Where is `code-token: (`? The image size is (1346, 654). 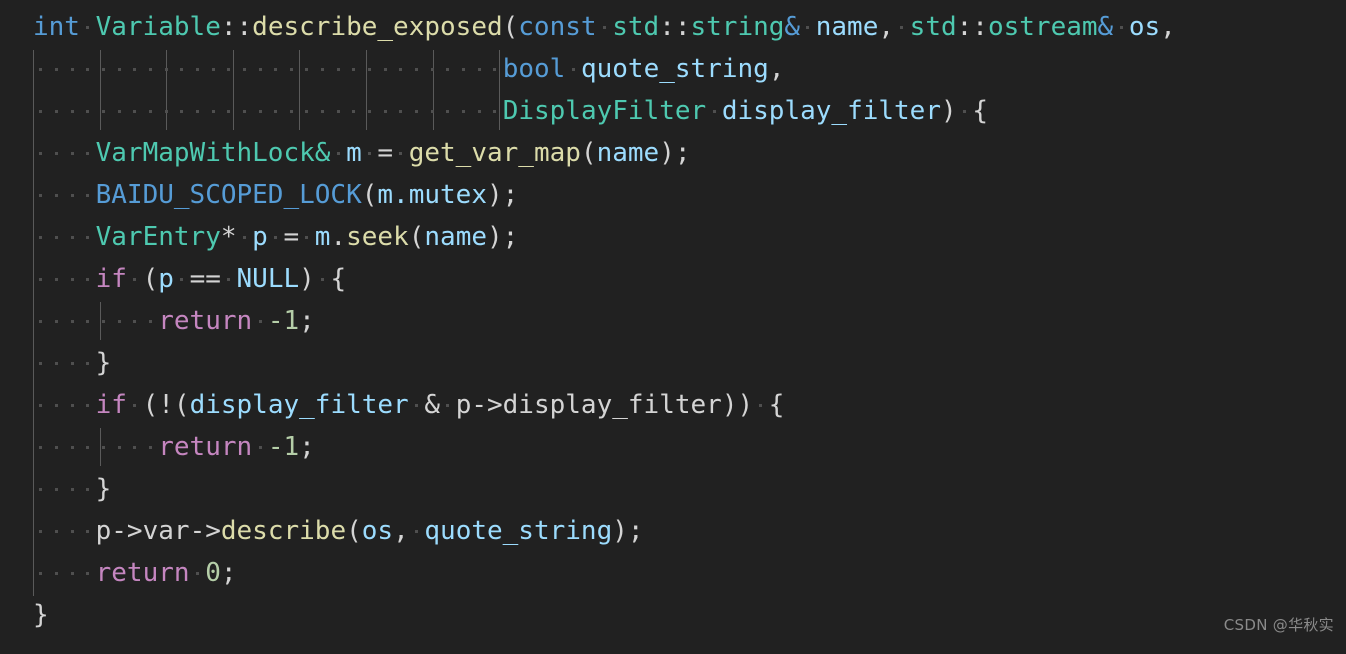
code-token: ( is located at coordinates (354, 531).